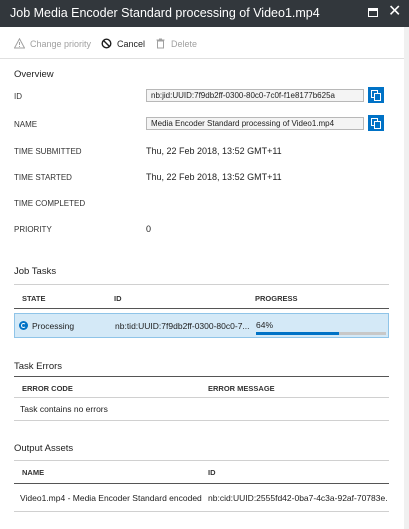 This screenshot has height=529, width=409. I want to click on warning-triangle-icon, so click(19, 43).